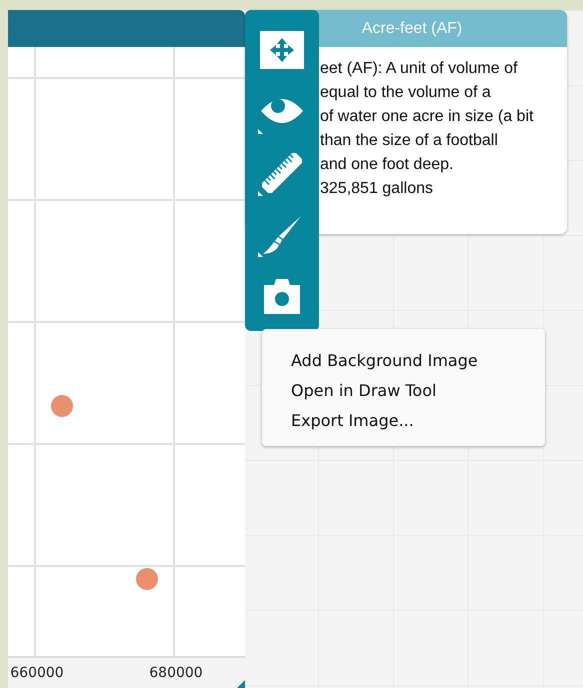 The image size is (583, 688). Describe the element at coordinates (176, 673) in the screenshot. I see `axis-tick-label: 680000` at that location.